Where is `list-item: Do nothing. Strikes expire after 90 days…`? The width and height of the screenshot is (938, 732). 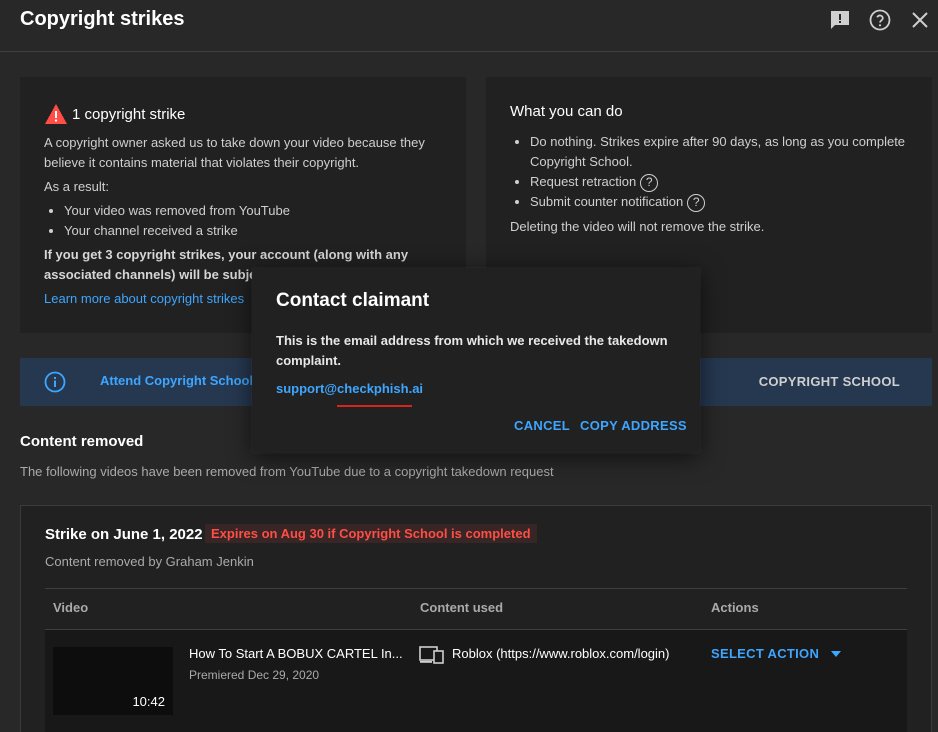
list-item: Do nothing. Strikes expire after 90 days… is located at coordinates (725, 152).